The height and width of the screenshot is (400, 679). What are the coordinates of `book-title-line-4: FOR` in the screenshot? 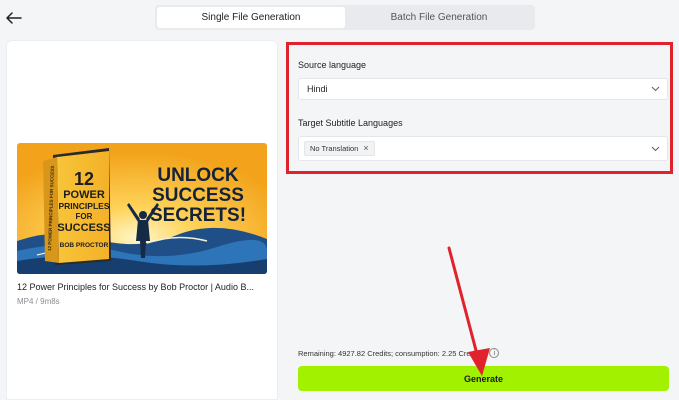 It's located at (84, 216).